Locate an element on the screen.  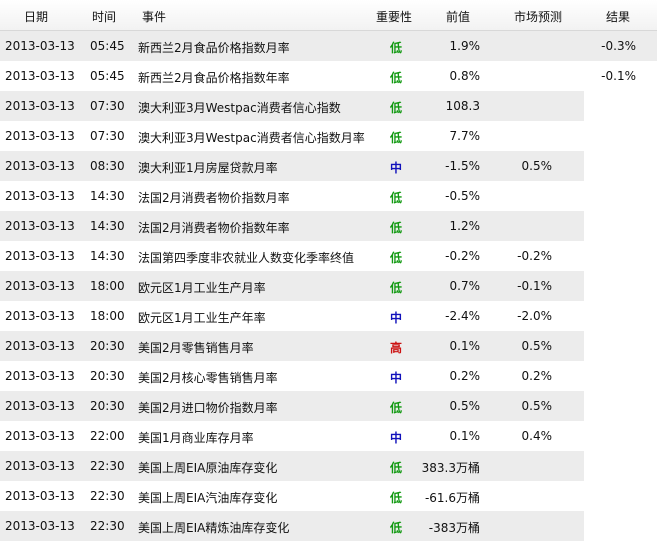
cell-event: 法国第四季度非农就业人数变化季率终值 is located at coordinates (246, 258).